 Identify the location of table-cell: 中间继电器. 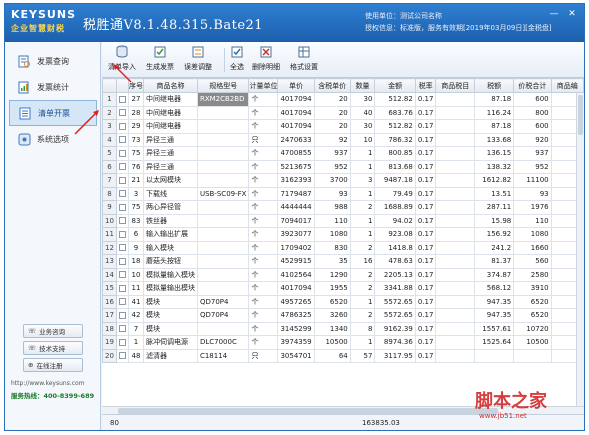
(170, 112).